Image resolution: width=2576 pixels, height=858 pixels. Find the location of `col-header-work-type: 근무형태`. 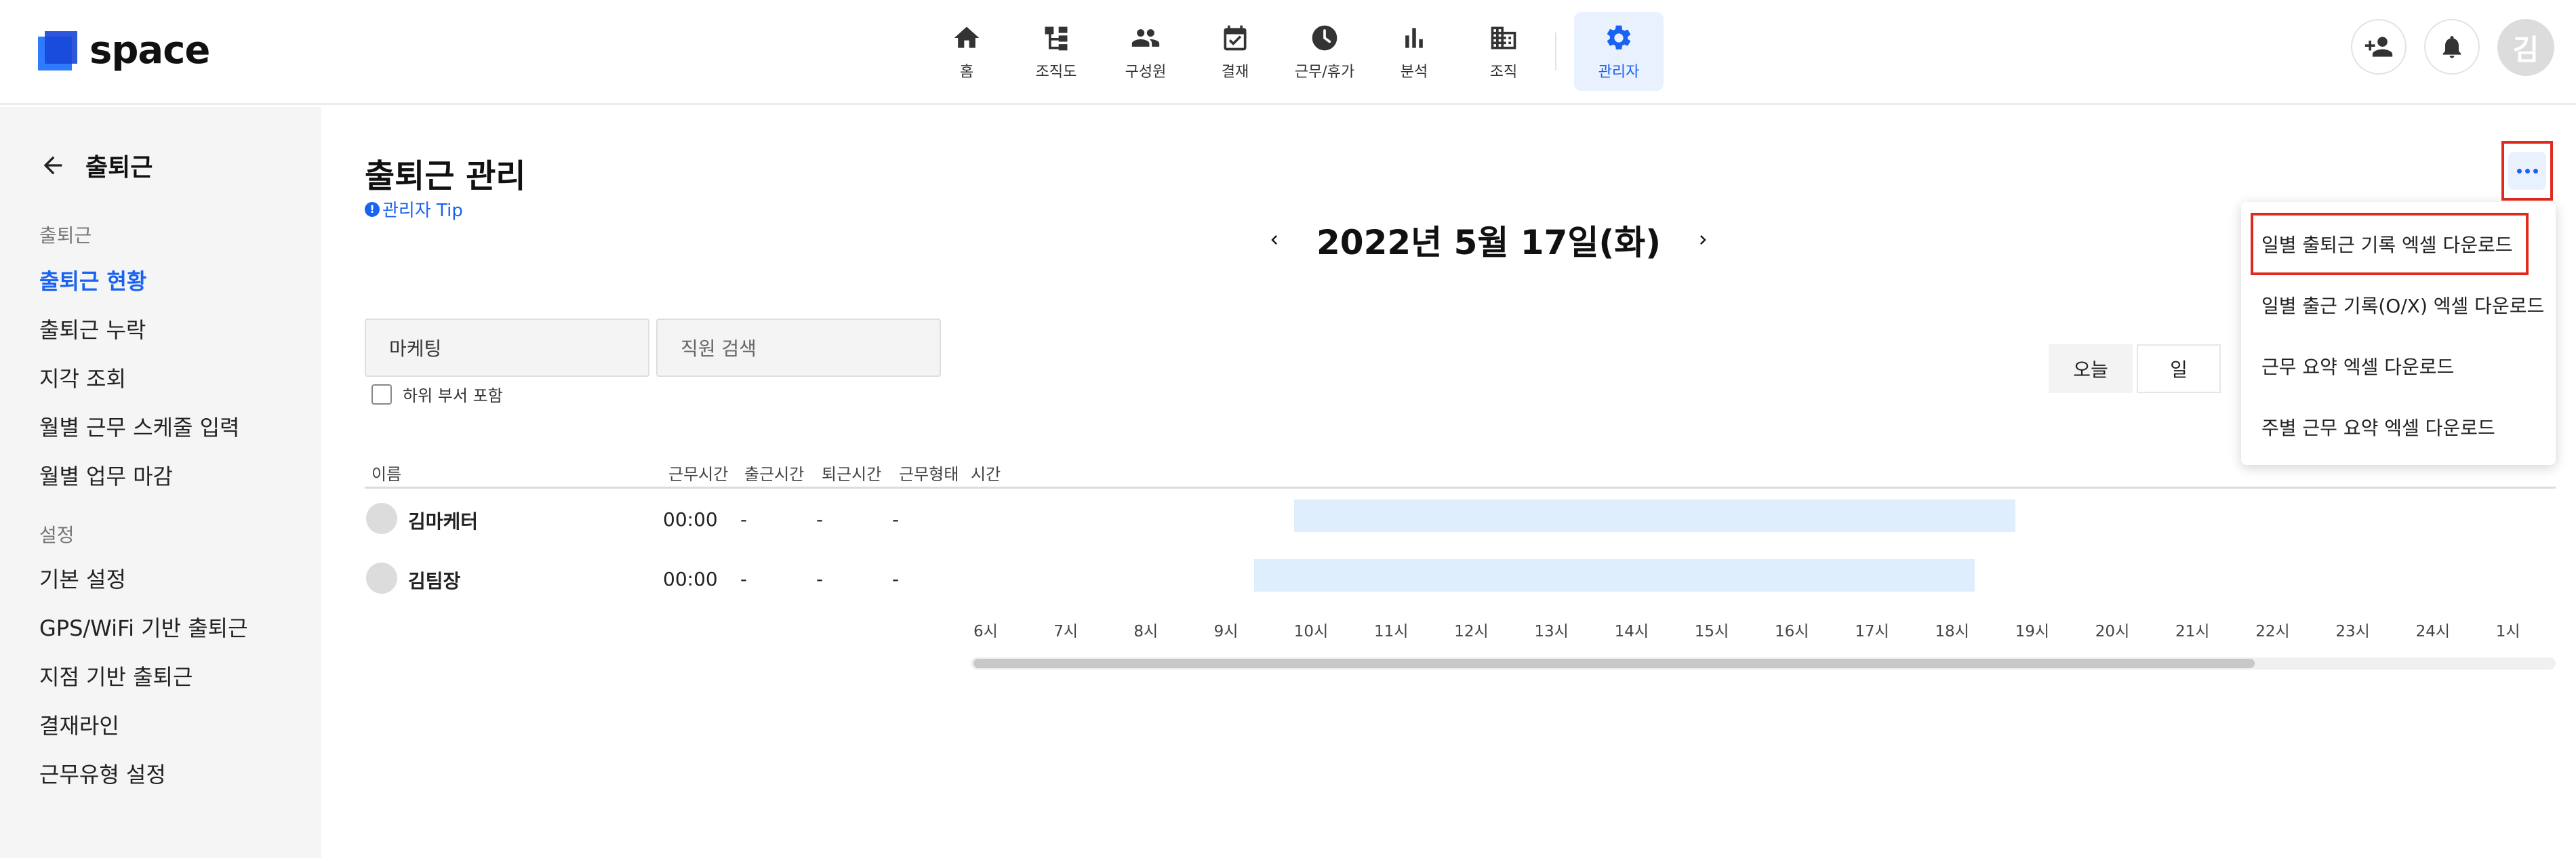

col-header-work-type: 근무형태 is located at coordinates (929, 475).